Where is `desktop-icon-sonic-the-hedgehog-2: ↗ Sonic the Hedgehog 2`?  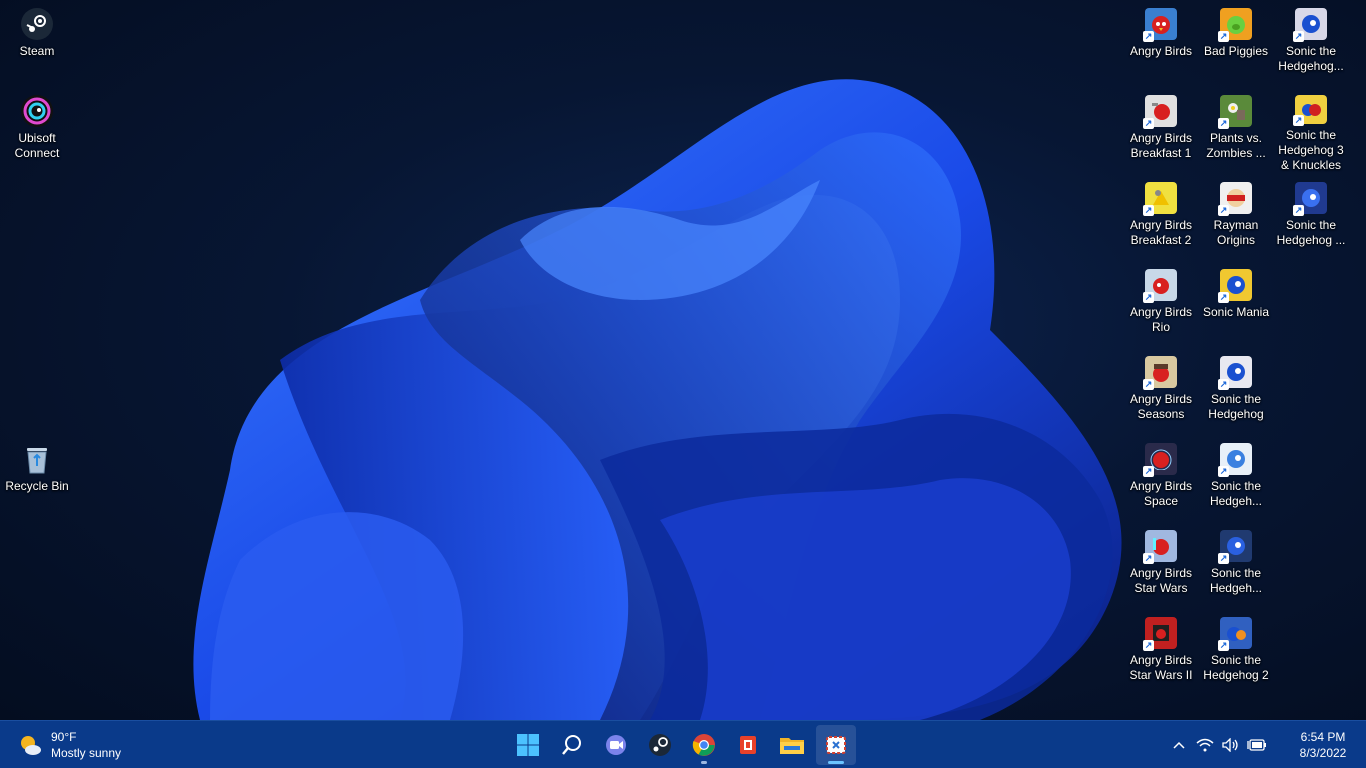
desktop-icon-sonic-the-hedgehog-2: ↗ Sonic the Hedgehog 2 is located at coordinates (1236, 653).